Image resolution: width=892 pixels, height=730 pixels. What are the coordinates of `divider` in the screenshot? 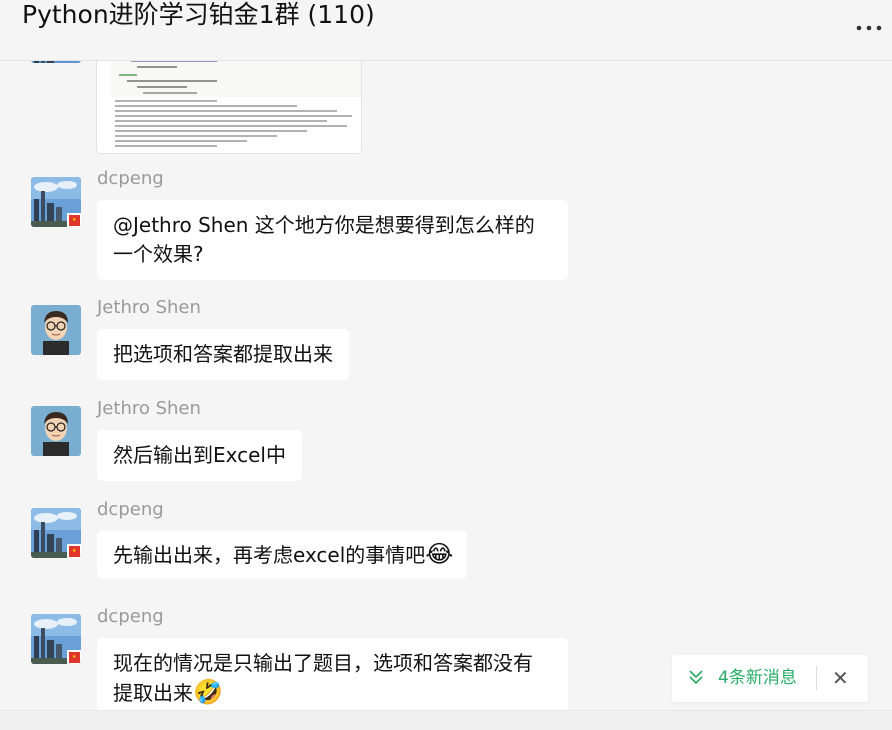 It's located at (816, 678).